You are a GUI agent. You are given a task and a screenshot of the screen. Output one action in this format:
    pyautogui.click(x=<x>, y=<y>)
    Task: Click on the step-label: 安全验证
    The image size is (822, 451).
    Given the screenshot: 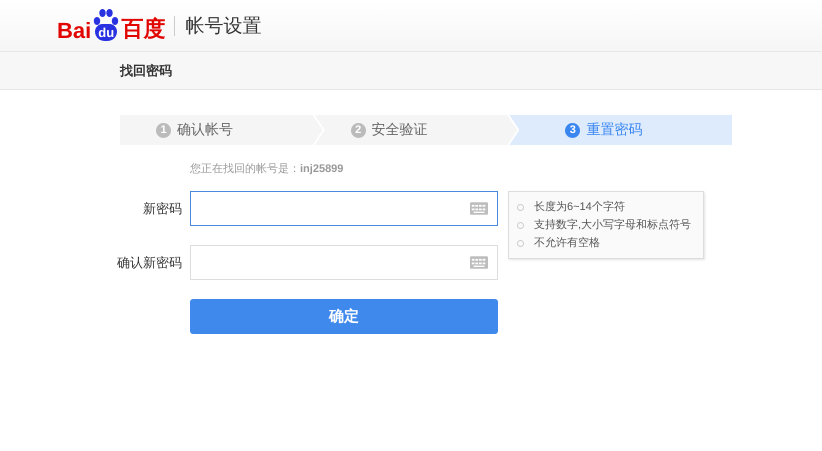 What is the action you would take?
    pyautogui.click(x=400, y=130)
    